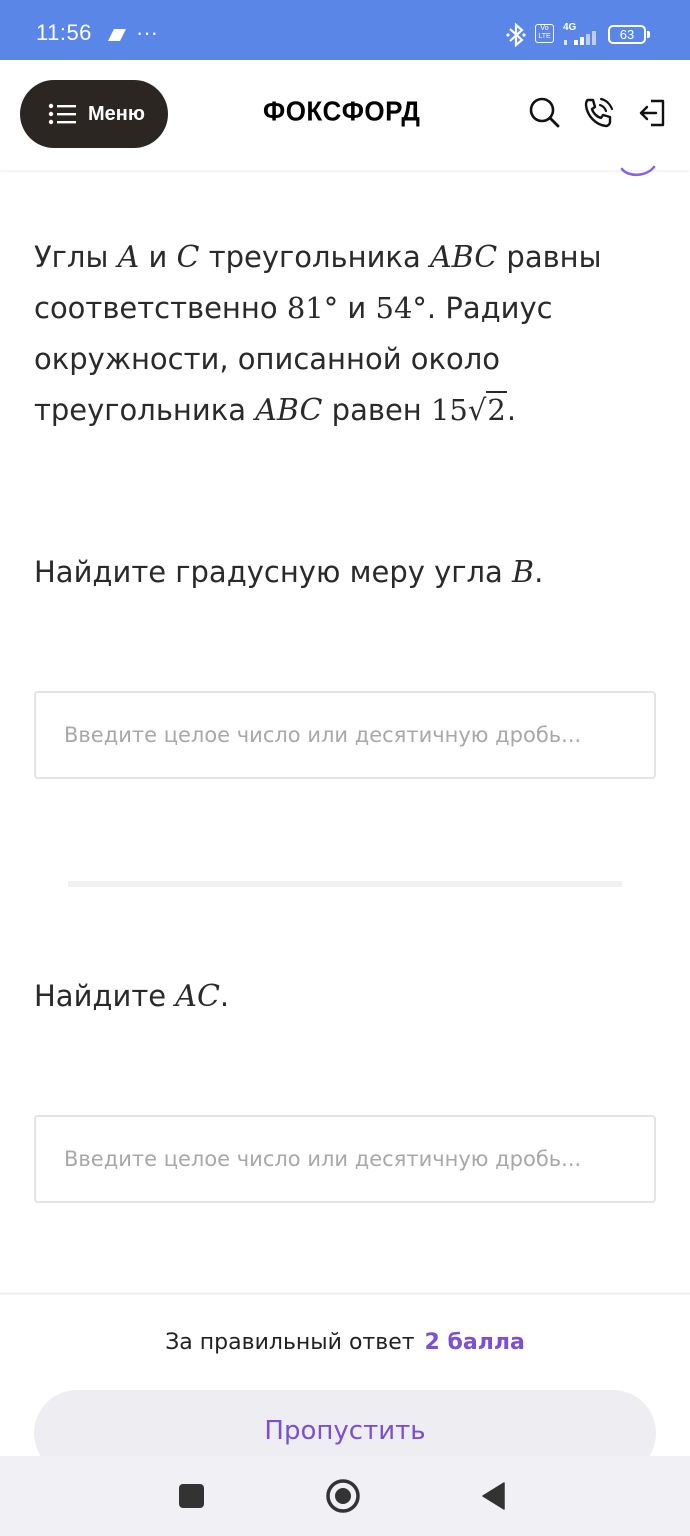  What do you see at coordinates (105, 996) in the screenshot?
I see `question-2-text: Найдите` at bounding box center [105, 996].